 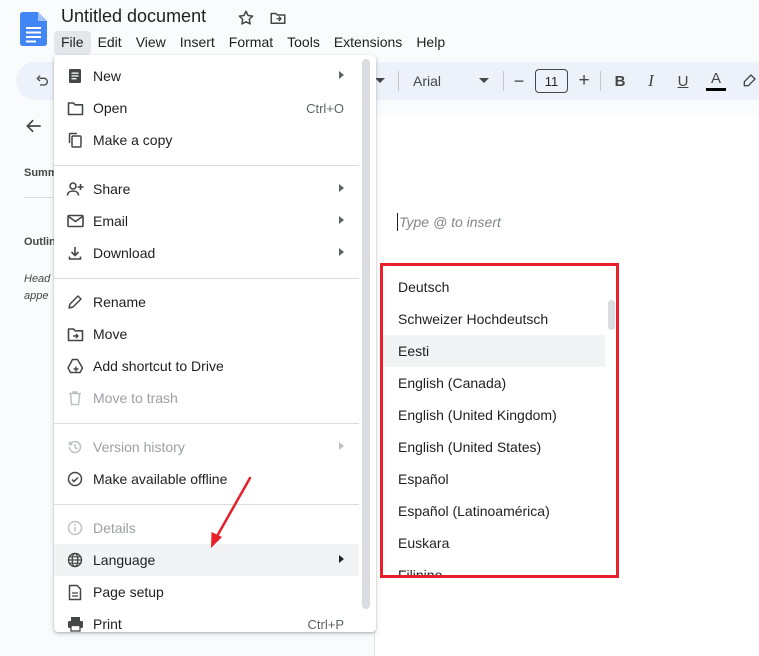 What do you see at coordinates (484, 80) in the screenshot?
I see `font-dropdown-arrow-icon` at bounding box center [484, 80].